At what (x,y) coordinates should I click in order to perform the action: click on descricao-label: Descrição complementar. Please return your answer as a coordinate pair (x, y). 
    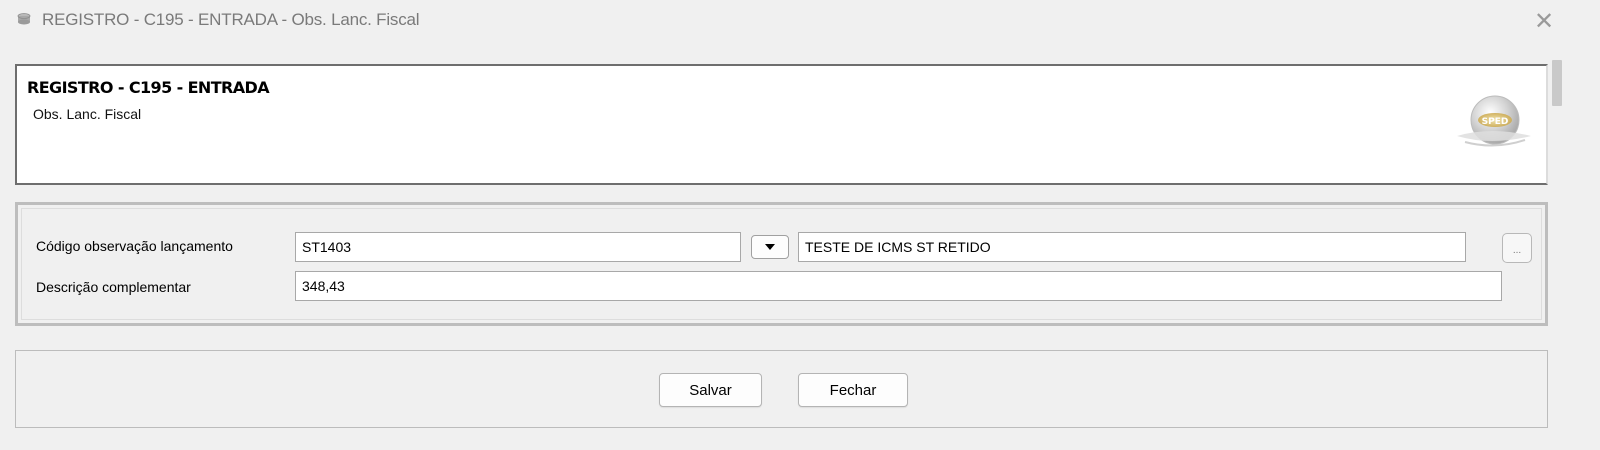
    Looking at the image, I should click on (113, 287).